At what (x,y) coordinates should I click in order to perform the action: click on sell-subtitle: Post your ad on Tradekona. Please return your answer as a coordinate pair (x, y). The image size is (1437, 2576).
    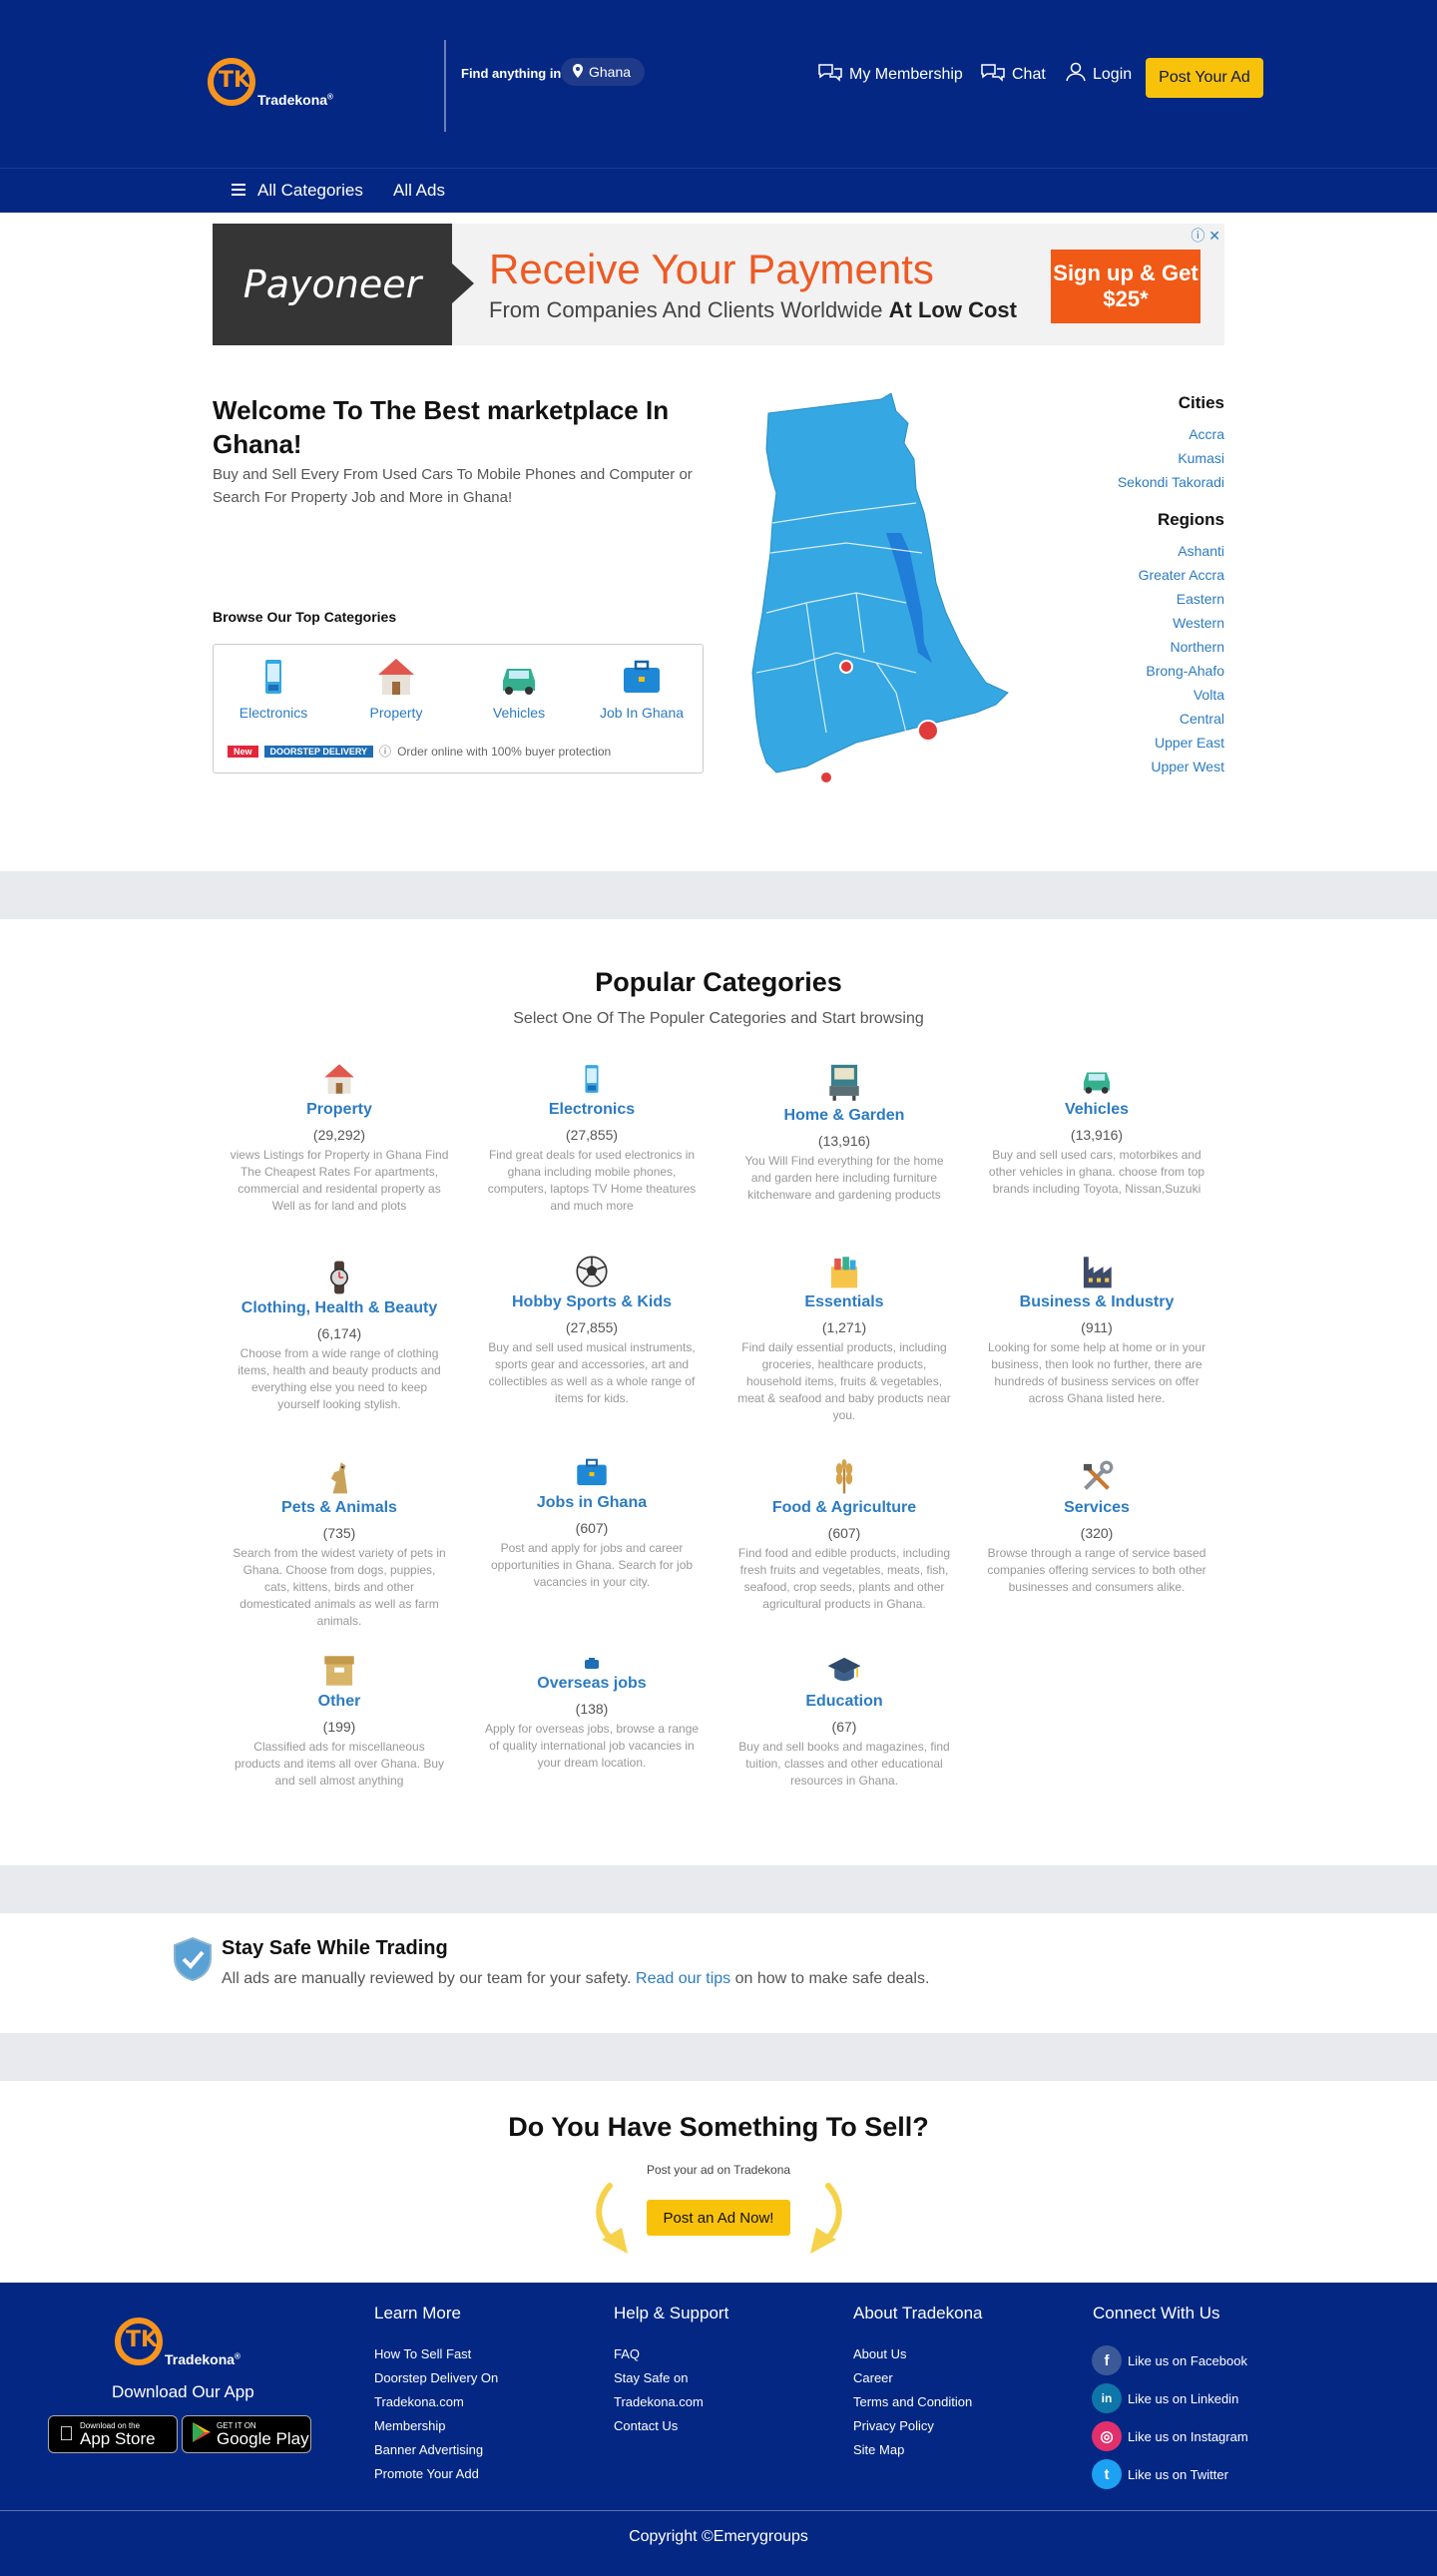
    Looking at the image, I should click on (718, 2170).